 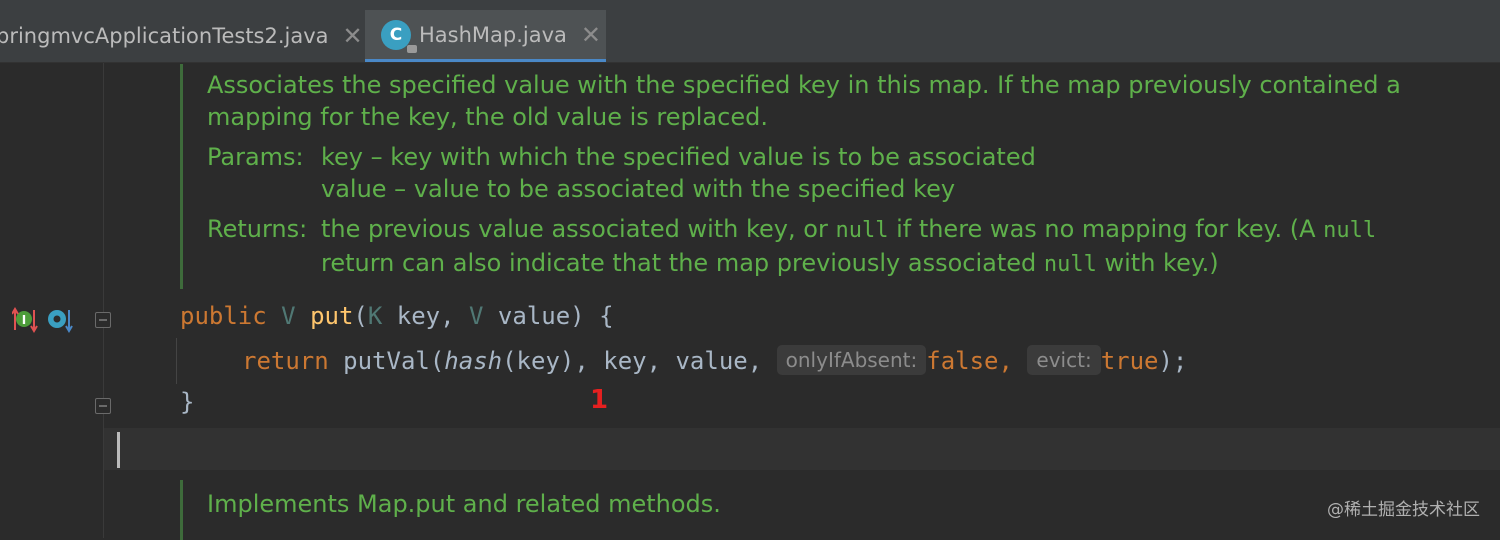 I want to click on watermark: @稀土掘金技术社区, so click(x=1403, y=510).